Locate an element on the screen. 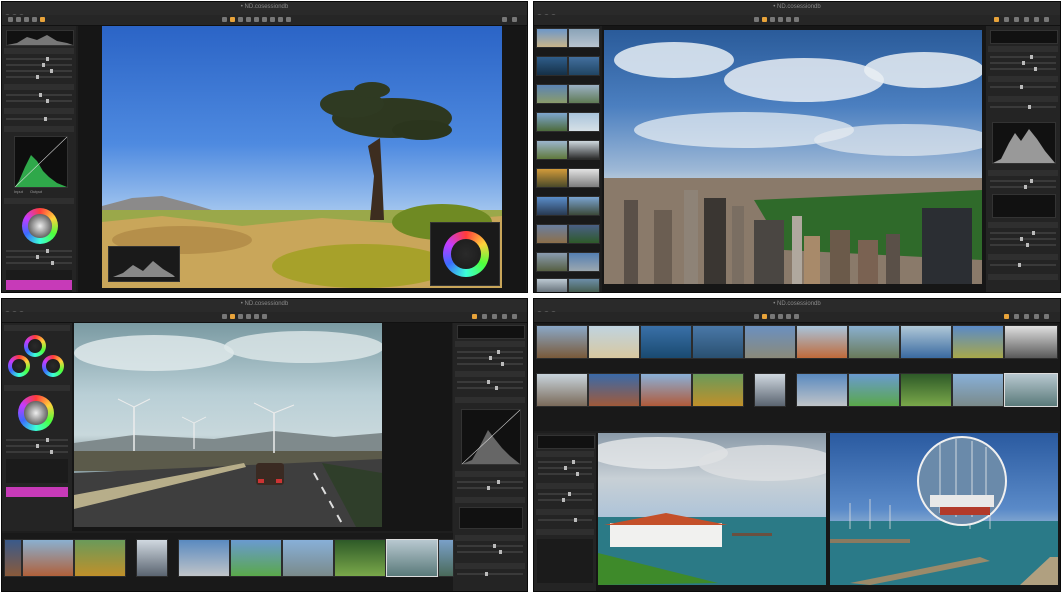 The height and width of the screenshot is (592, 1061). photo-harbor-house is located at coordinates (712, 509).